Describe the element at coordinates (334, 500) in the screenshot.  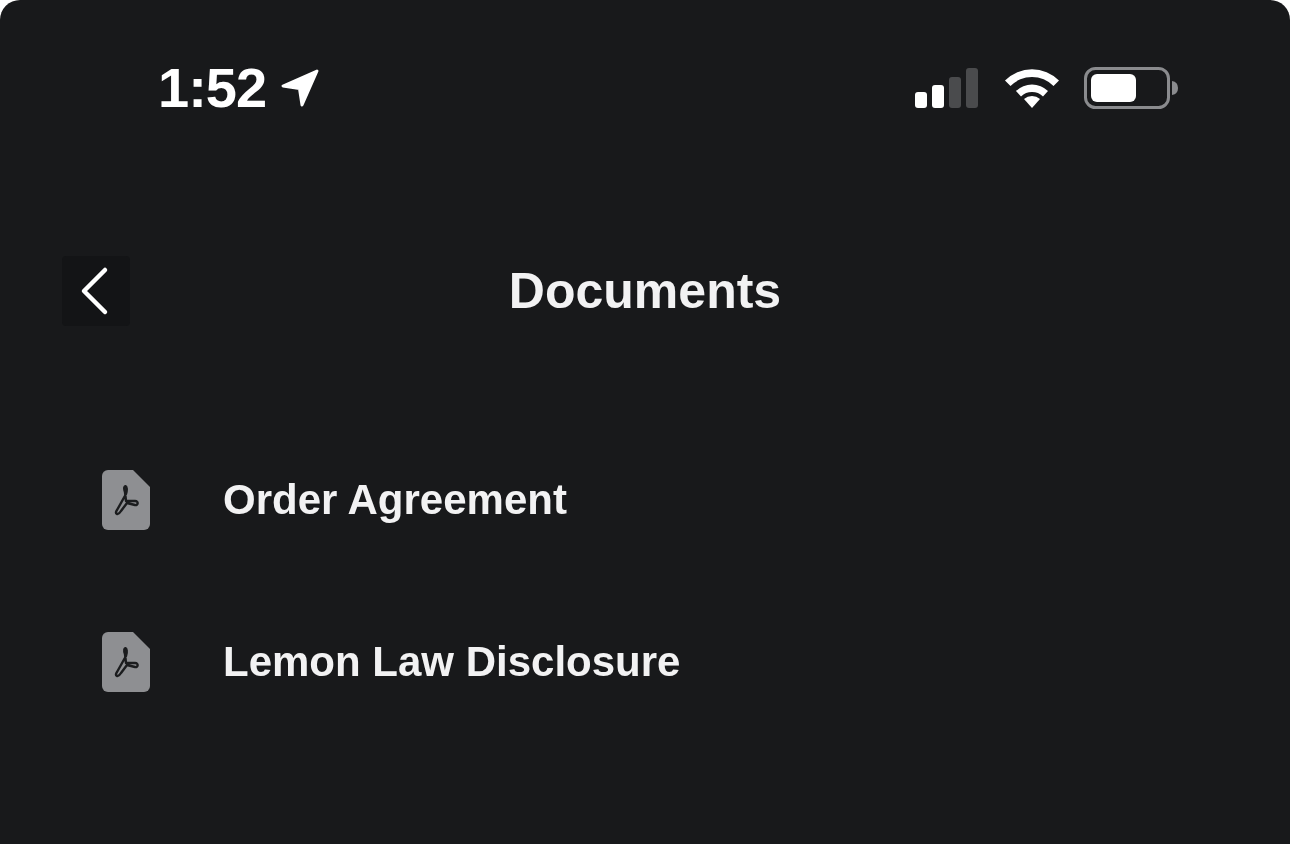
I see `document-item: Order Agreement` at that location.